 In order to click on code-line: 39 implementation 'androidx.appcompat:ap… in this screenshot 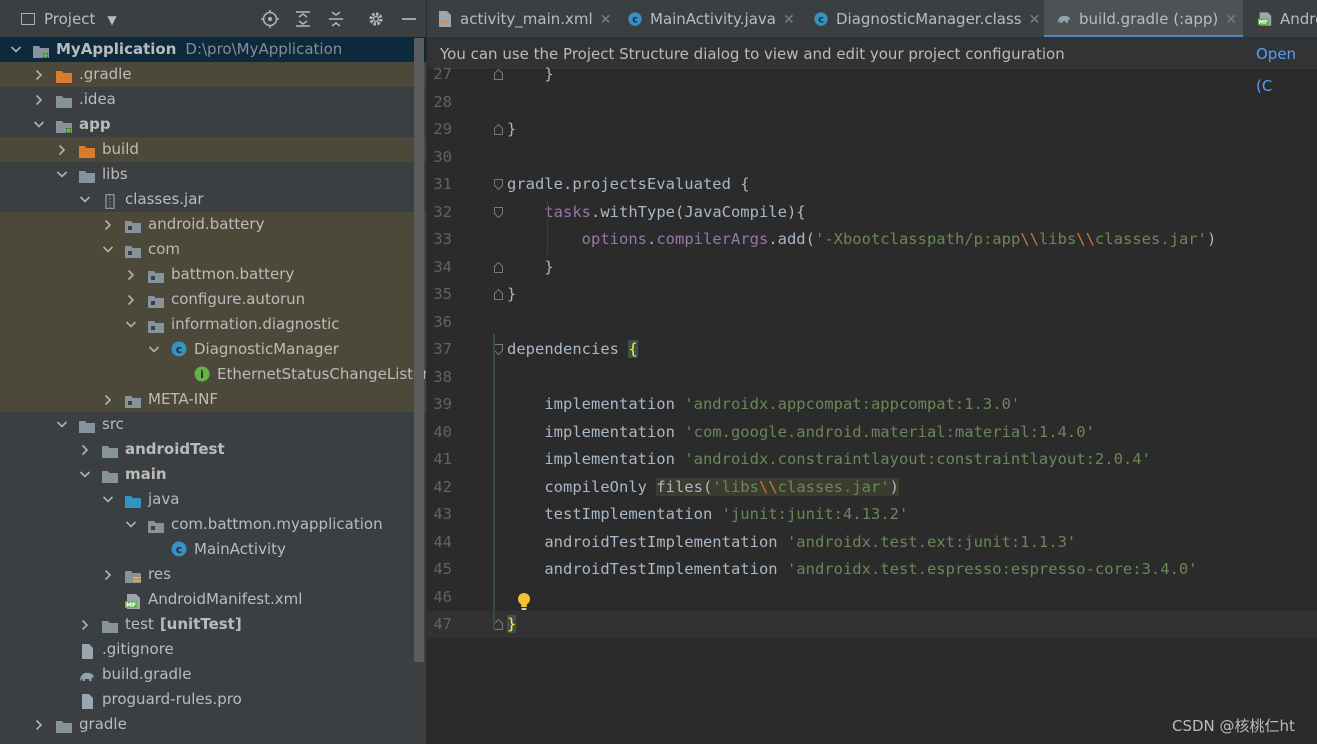, I will do `click(872, 404)`.